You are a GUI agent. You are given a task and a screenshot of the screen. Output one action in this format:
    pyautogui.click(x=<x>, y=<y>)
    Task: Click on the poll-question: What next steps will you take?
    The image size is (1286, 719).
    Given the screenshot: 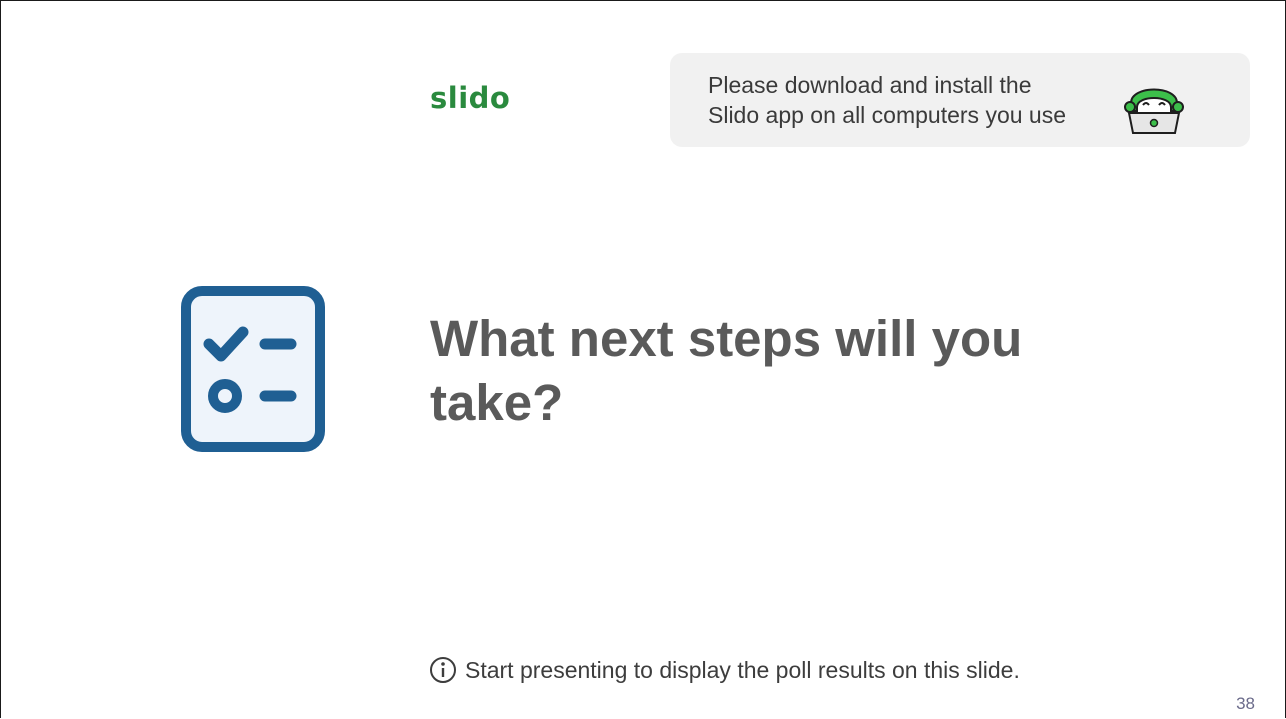 What is the action you would take?
    pyautogui.click(x=790, y=371)
    